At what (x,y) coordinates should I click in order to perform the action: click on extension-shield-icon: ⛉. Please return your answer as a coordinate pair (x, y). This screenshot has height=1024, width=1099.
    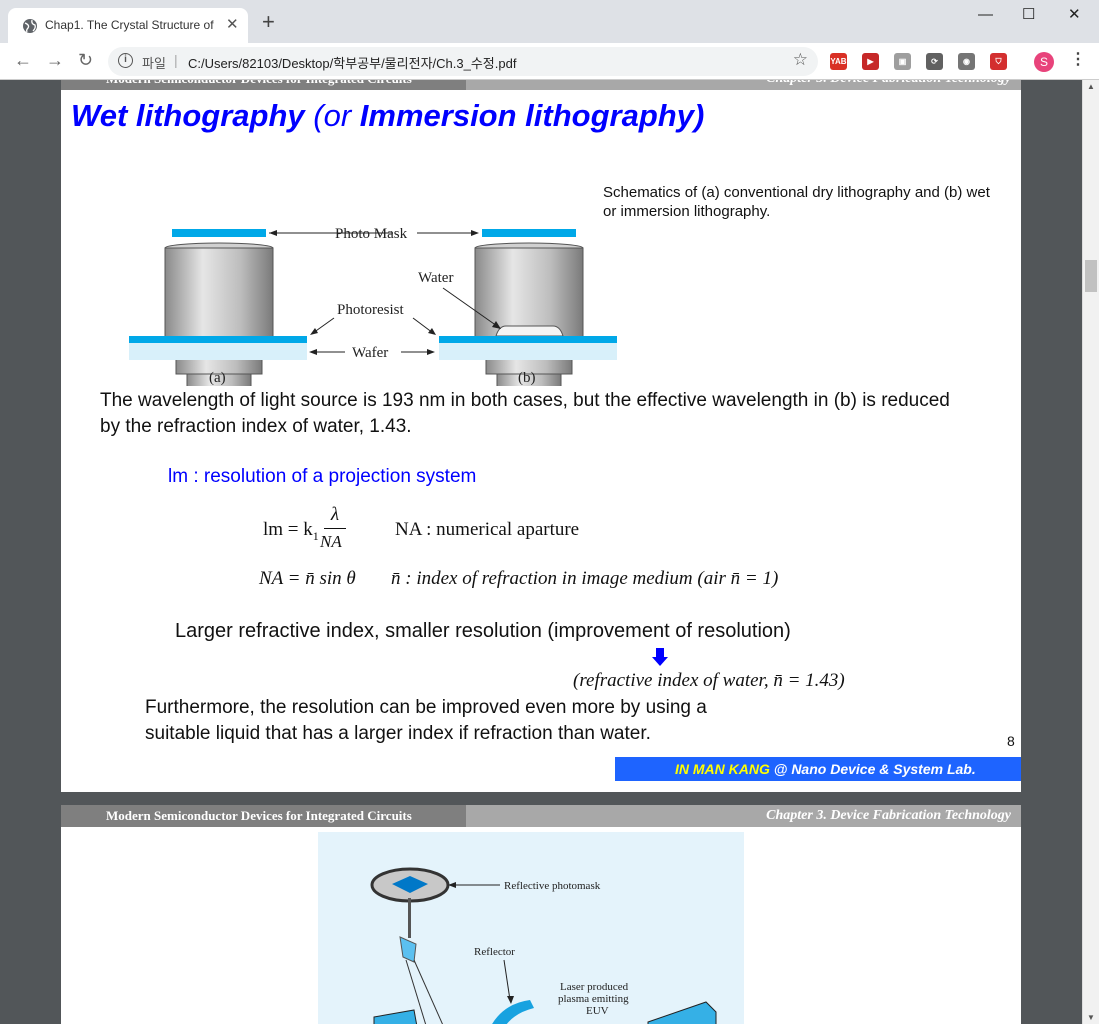
    Looking at the image, I should click on (998, 61).